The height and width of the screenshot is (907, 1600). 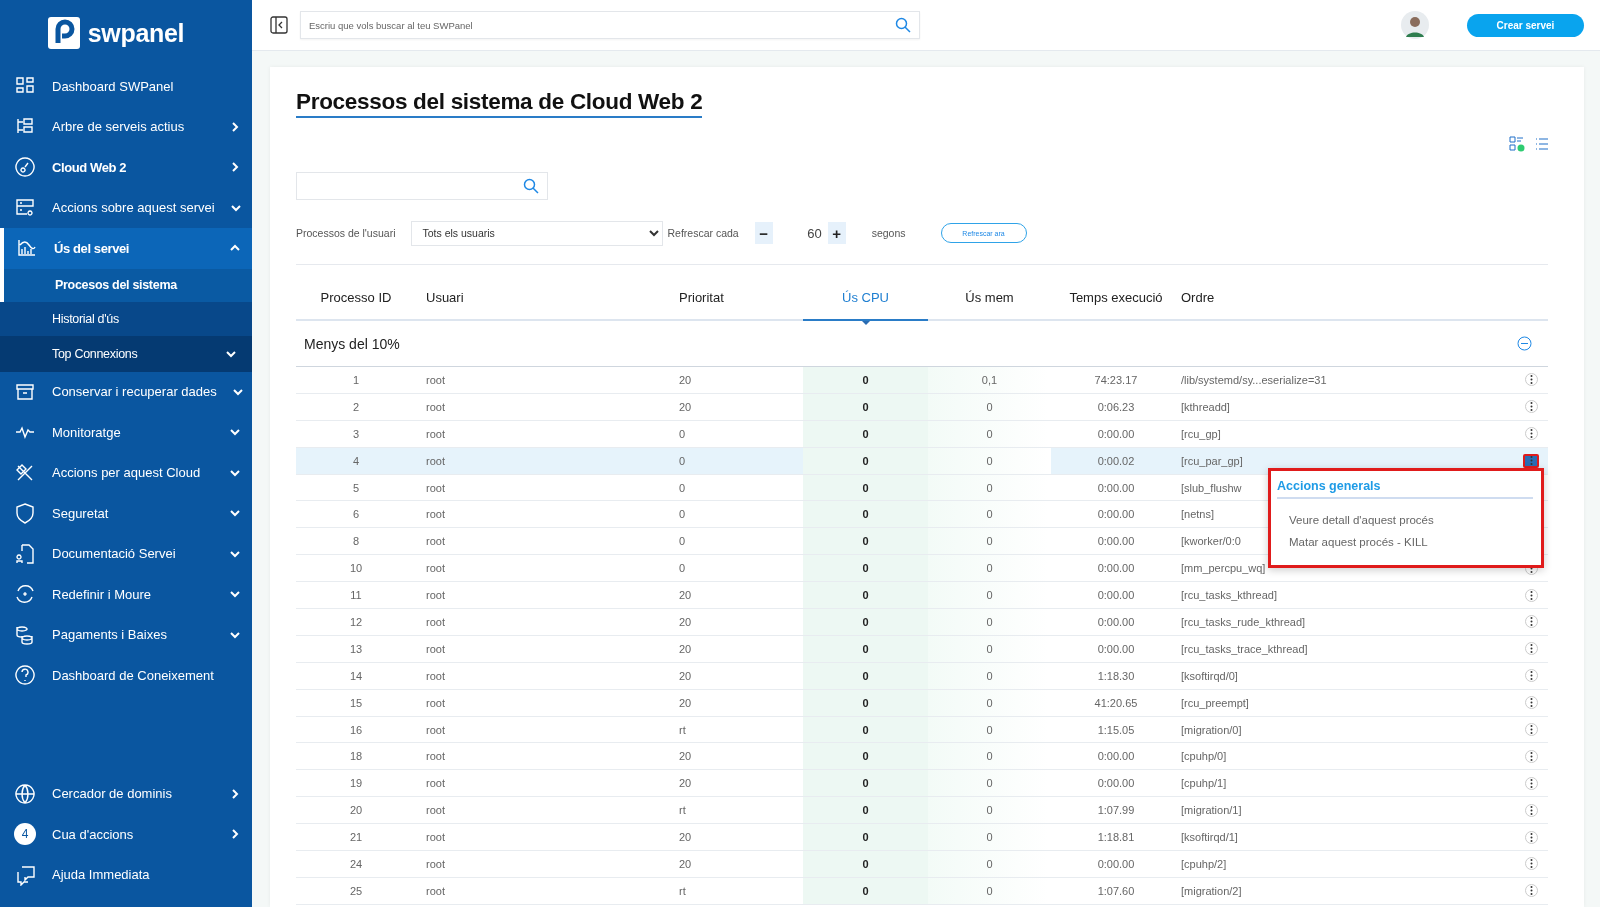 I want to click on nav-item: Cercador de dominis, so click(x=126, y=793).